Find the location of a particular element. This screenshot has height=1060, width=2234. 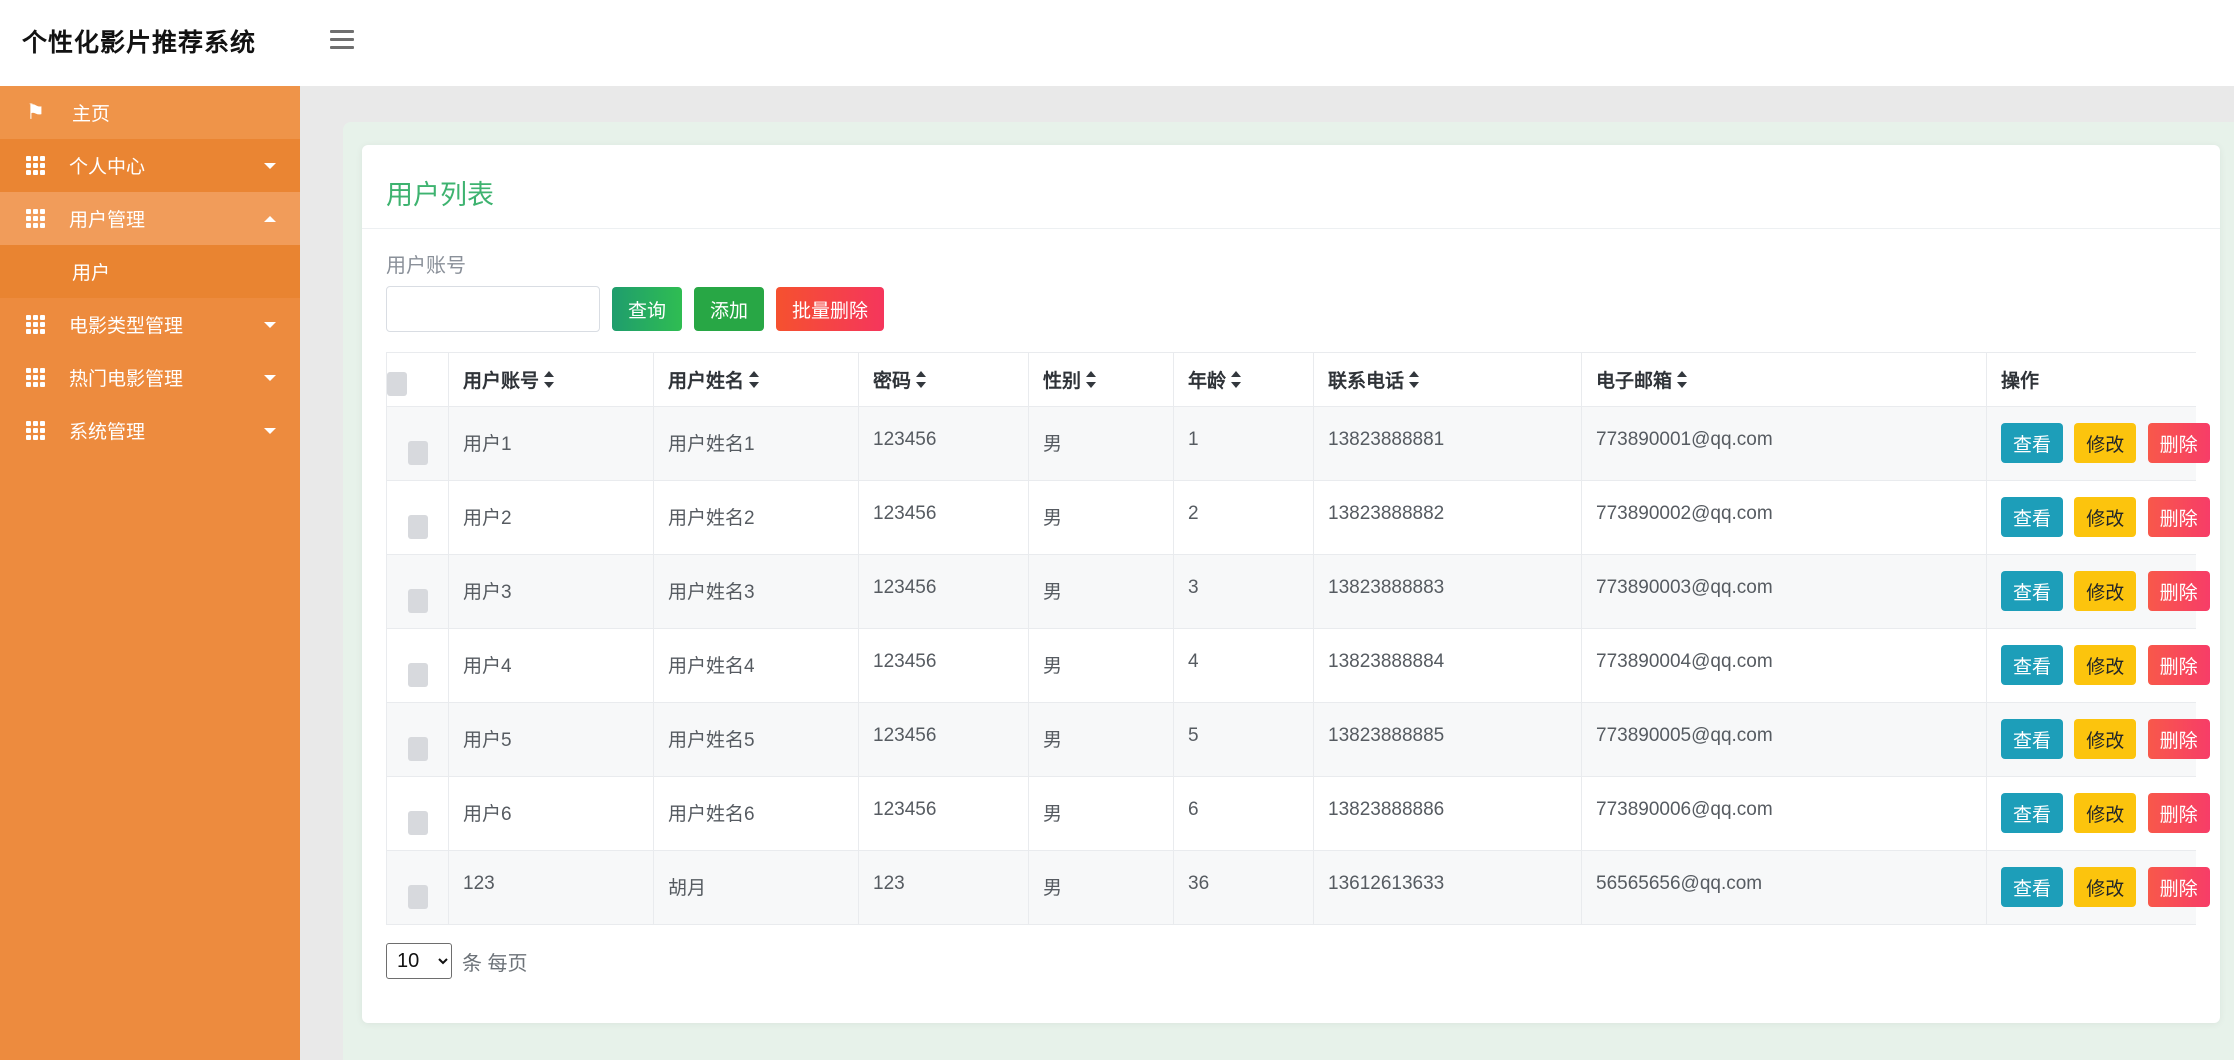

sidebar-item-movie-type-management: 电影类型管理 is located at coordinates (150, 324).